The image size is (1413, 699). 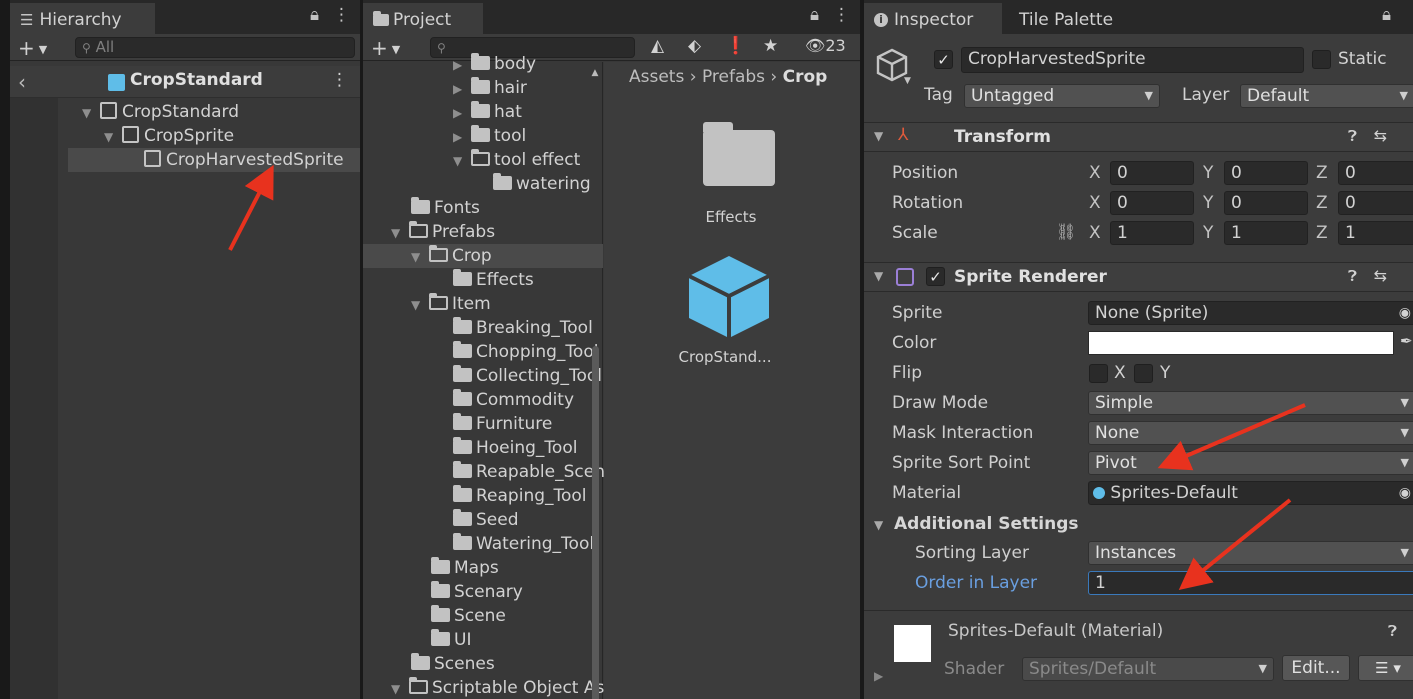 I want to click on filter-type-icon: ◭, so click(x=657, y=46).